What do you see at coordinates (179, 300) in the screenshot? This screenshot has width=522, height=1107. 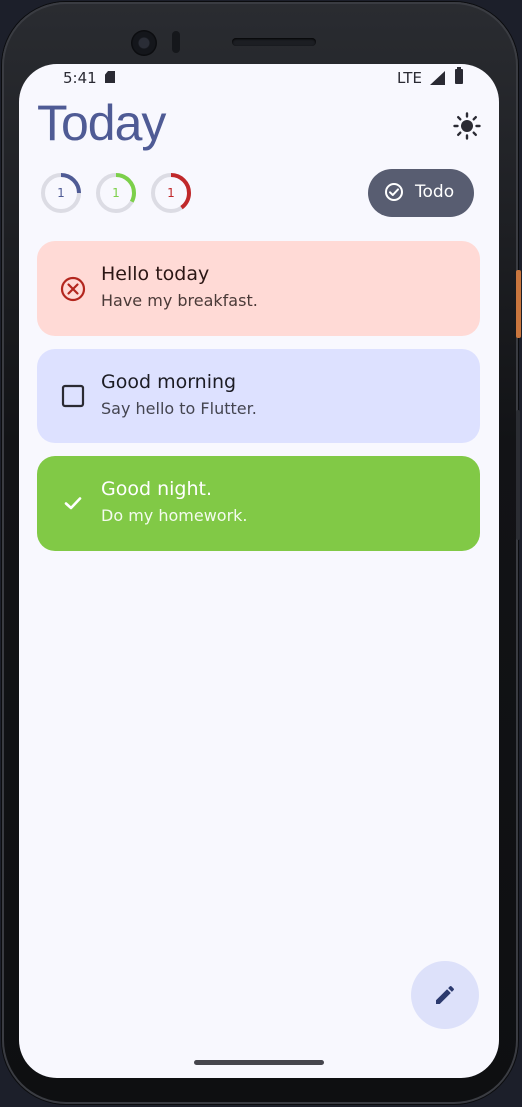 I see `task-subtitle: Have my breakfast.` at bounding box center [179, 300].